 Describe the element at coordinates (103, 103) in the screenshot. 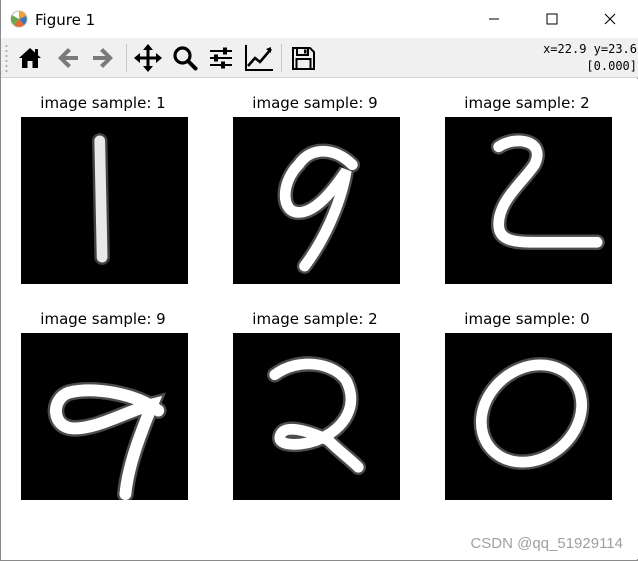

I see `subplot-title: image sample: 1` at that location.